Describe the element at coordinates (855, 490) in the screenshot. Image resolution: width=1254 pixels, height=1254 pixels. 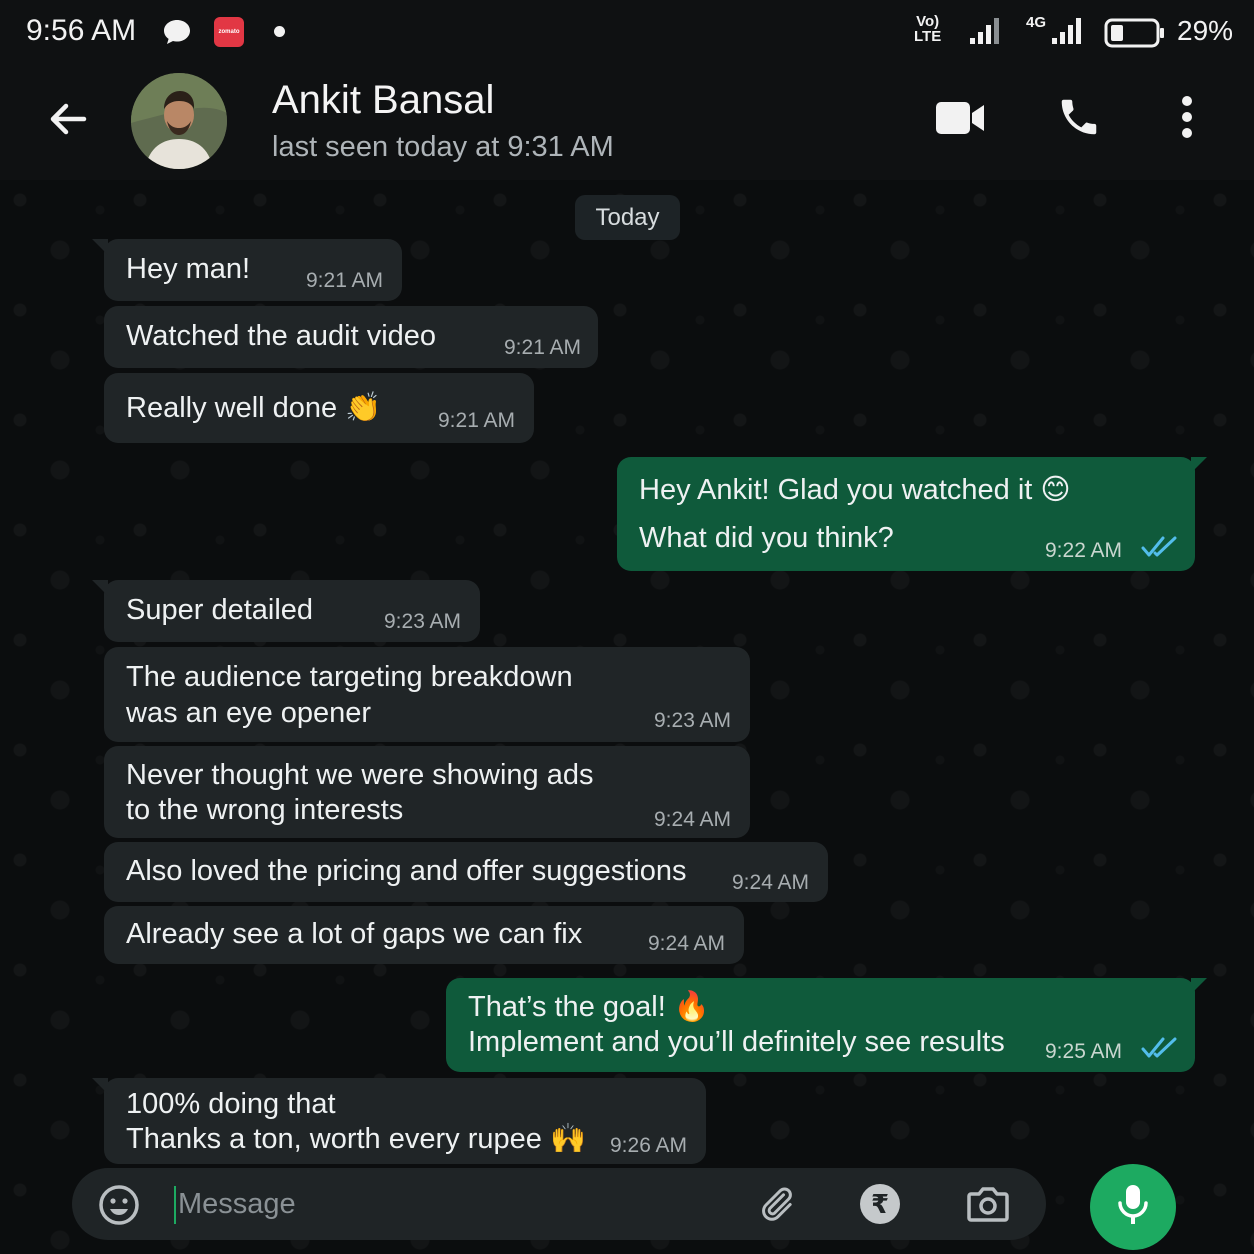
I see `message-text-line: Hey Ankit! Glad you watched it 😊` at that location.